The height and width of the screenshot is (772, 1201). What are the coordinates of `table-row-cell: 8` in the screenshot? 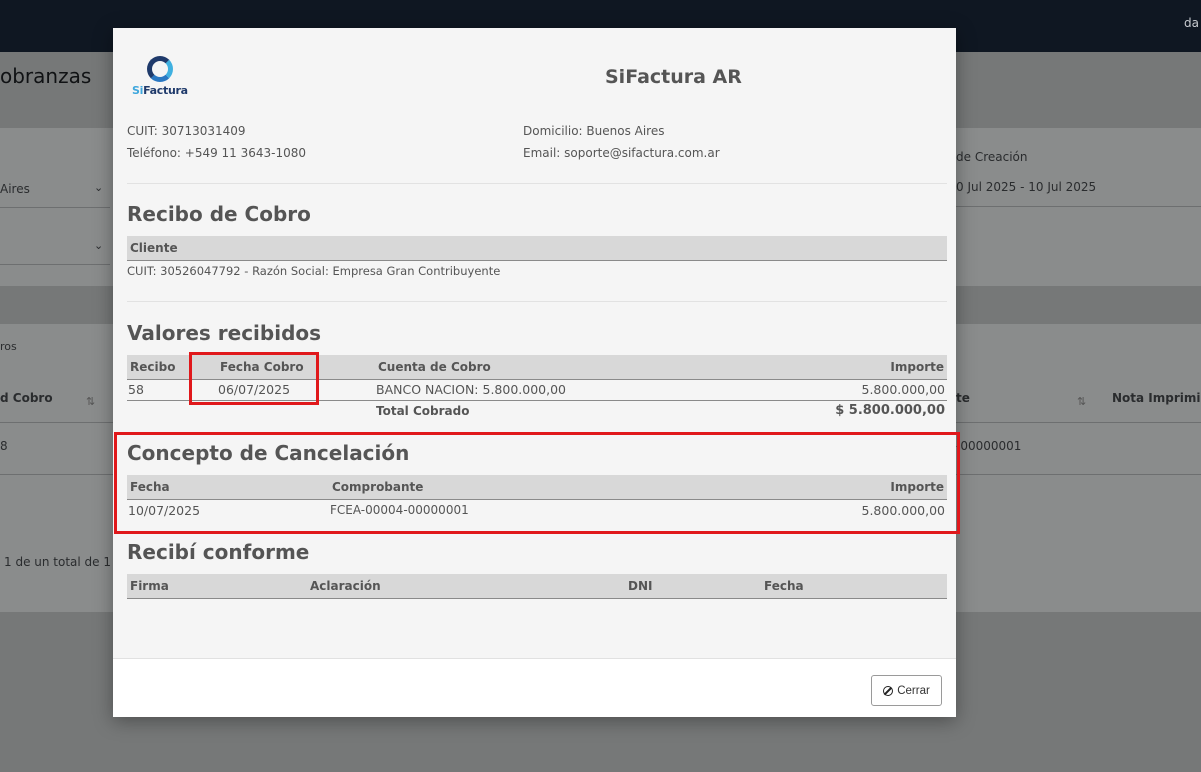 It's located at (4, 446).